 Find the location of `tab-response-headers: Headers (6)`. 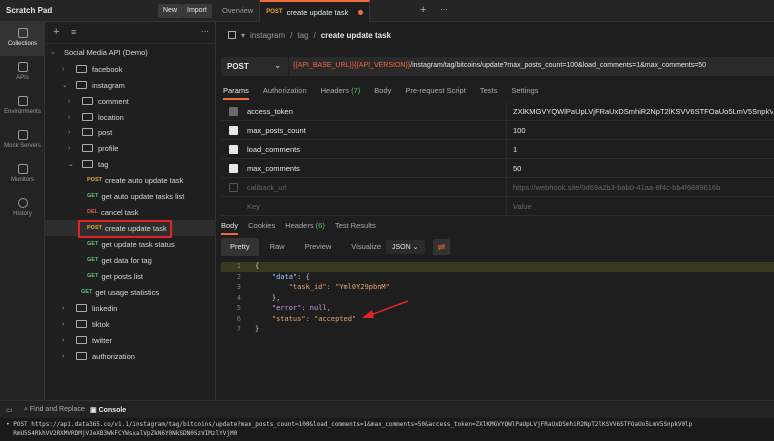

tab-response-headers: Headers (6) is located at coordinates (305, 228).